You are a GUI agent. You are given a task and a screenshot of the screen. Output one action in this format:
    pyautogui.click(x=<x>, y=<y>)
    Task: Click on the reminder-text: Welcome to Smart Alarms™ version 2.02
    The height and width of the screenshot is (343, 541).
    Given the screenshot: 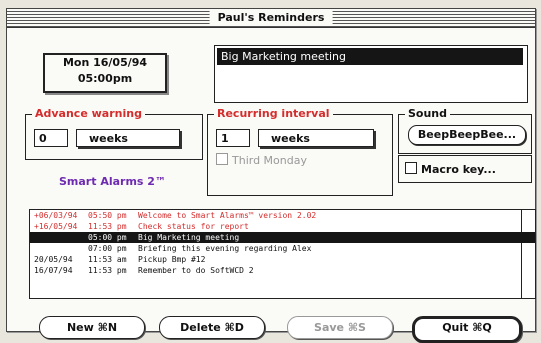 What is the action you would take?
    pyautogui.click(x=227, y=215)
    